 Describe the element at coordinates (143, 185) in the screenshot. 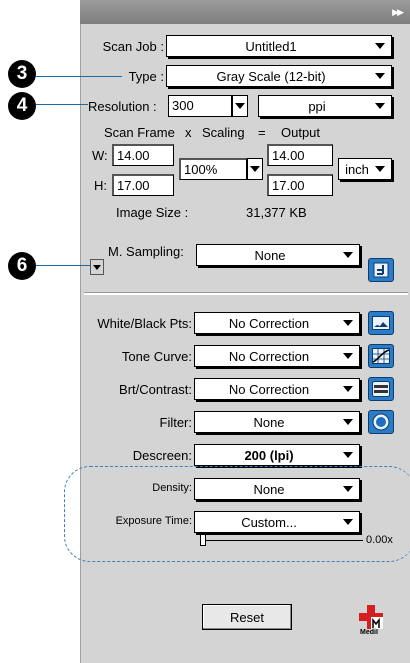

I see `height-input: 17.00` at that location.